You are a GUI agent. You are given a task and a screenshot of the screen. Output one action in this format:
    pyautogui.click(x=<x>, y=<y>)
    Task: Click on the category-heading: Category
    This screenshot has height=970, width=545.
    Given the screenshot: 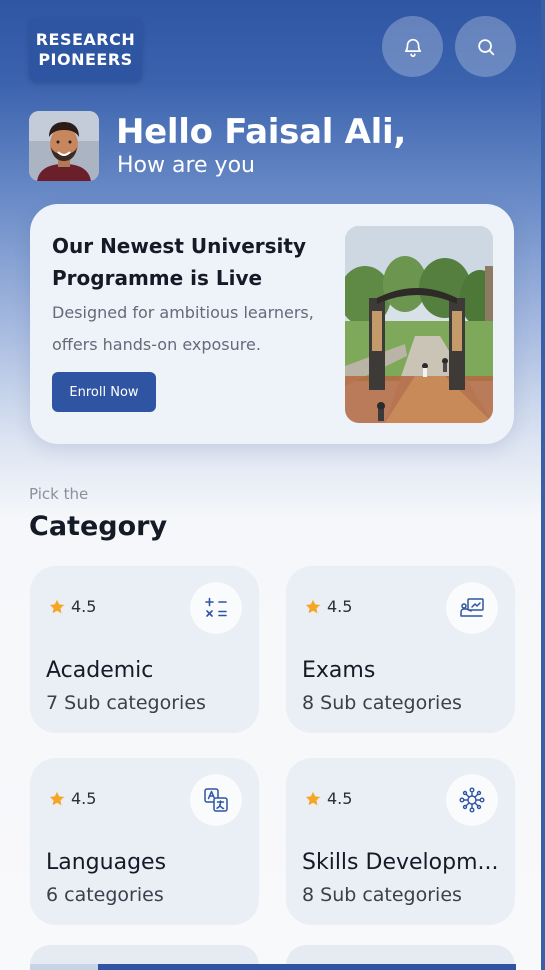 What is the action you would take?
    pyautogui.click(x=98, y=526)
    